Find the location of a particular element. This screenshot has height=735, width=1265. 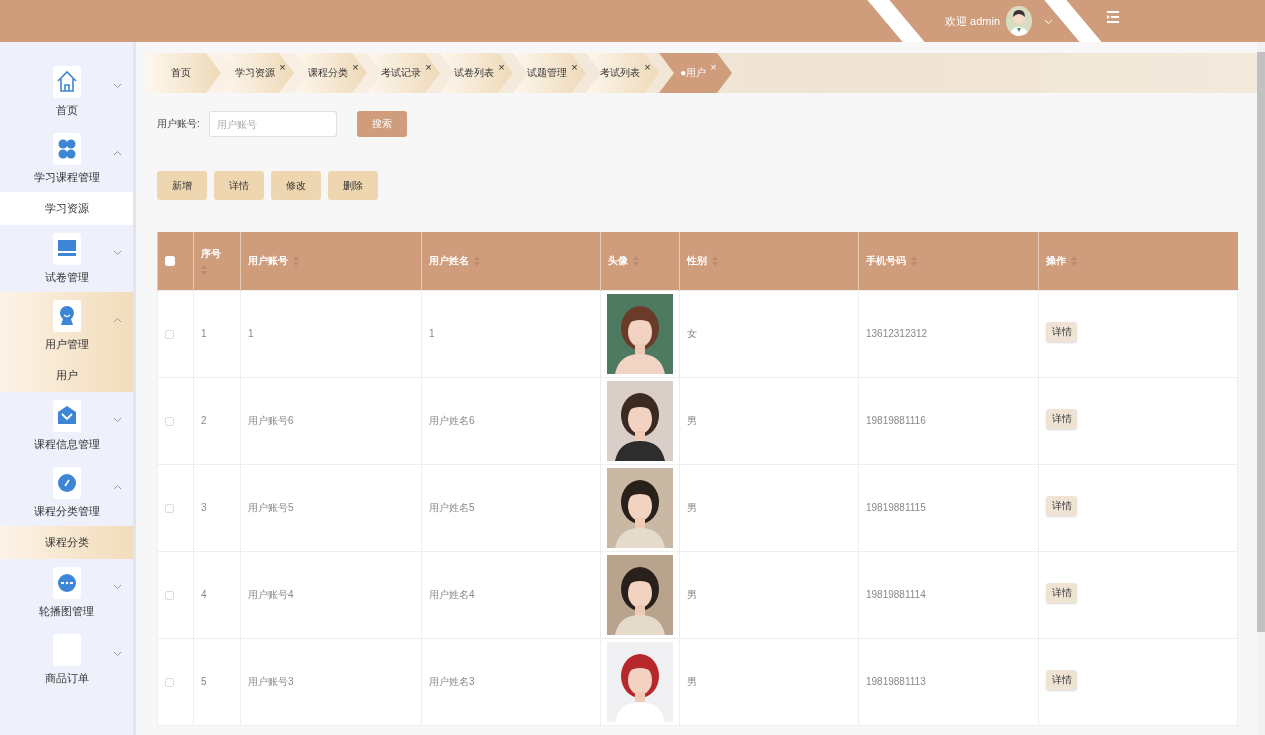

select-all-checkbox is located at coordinates (170, 261).